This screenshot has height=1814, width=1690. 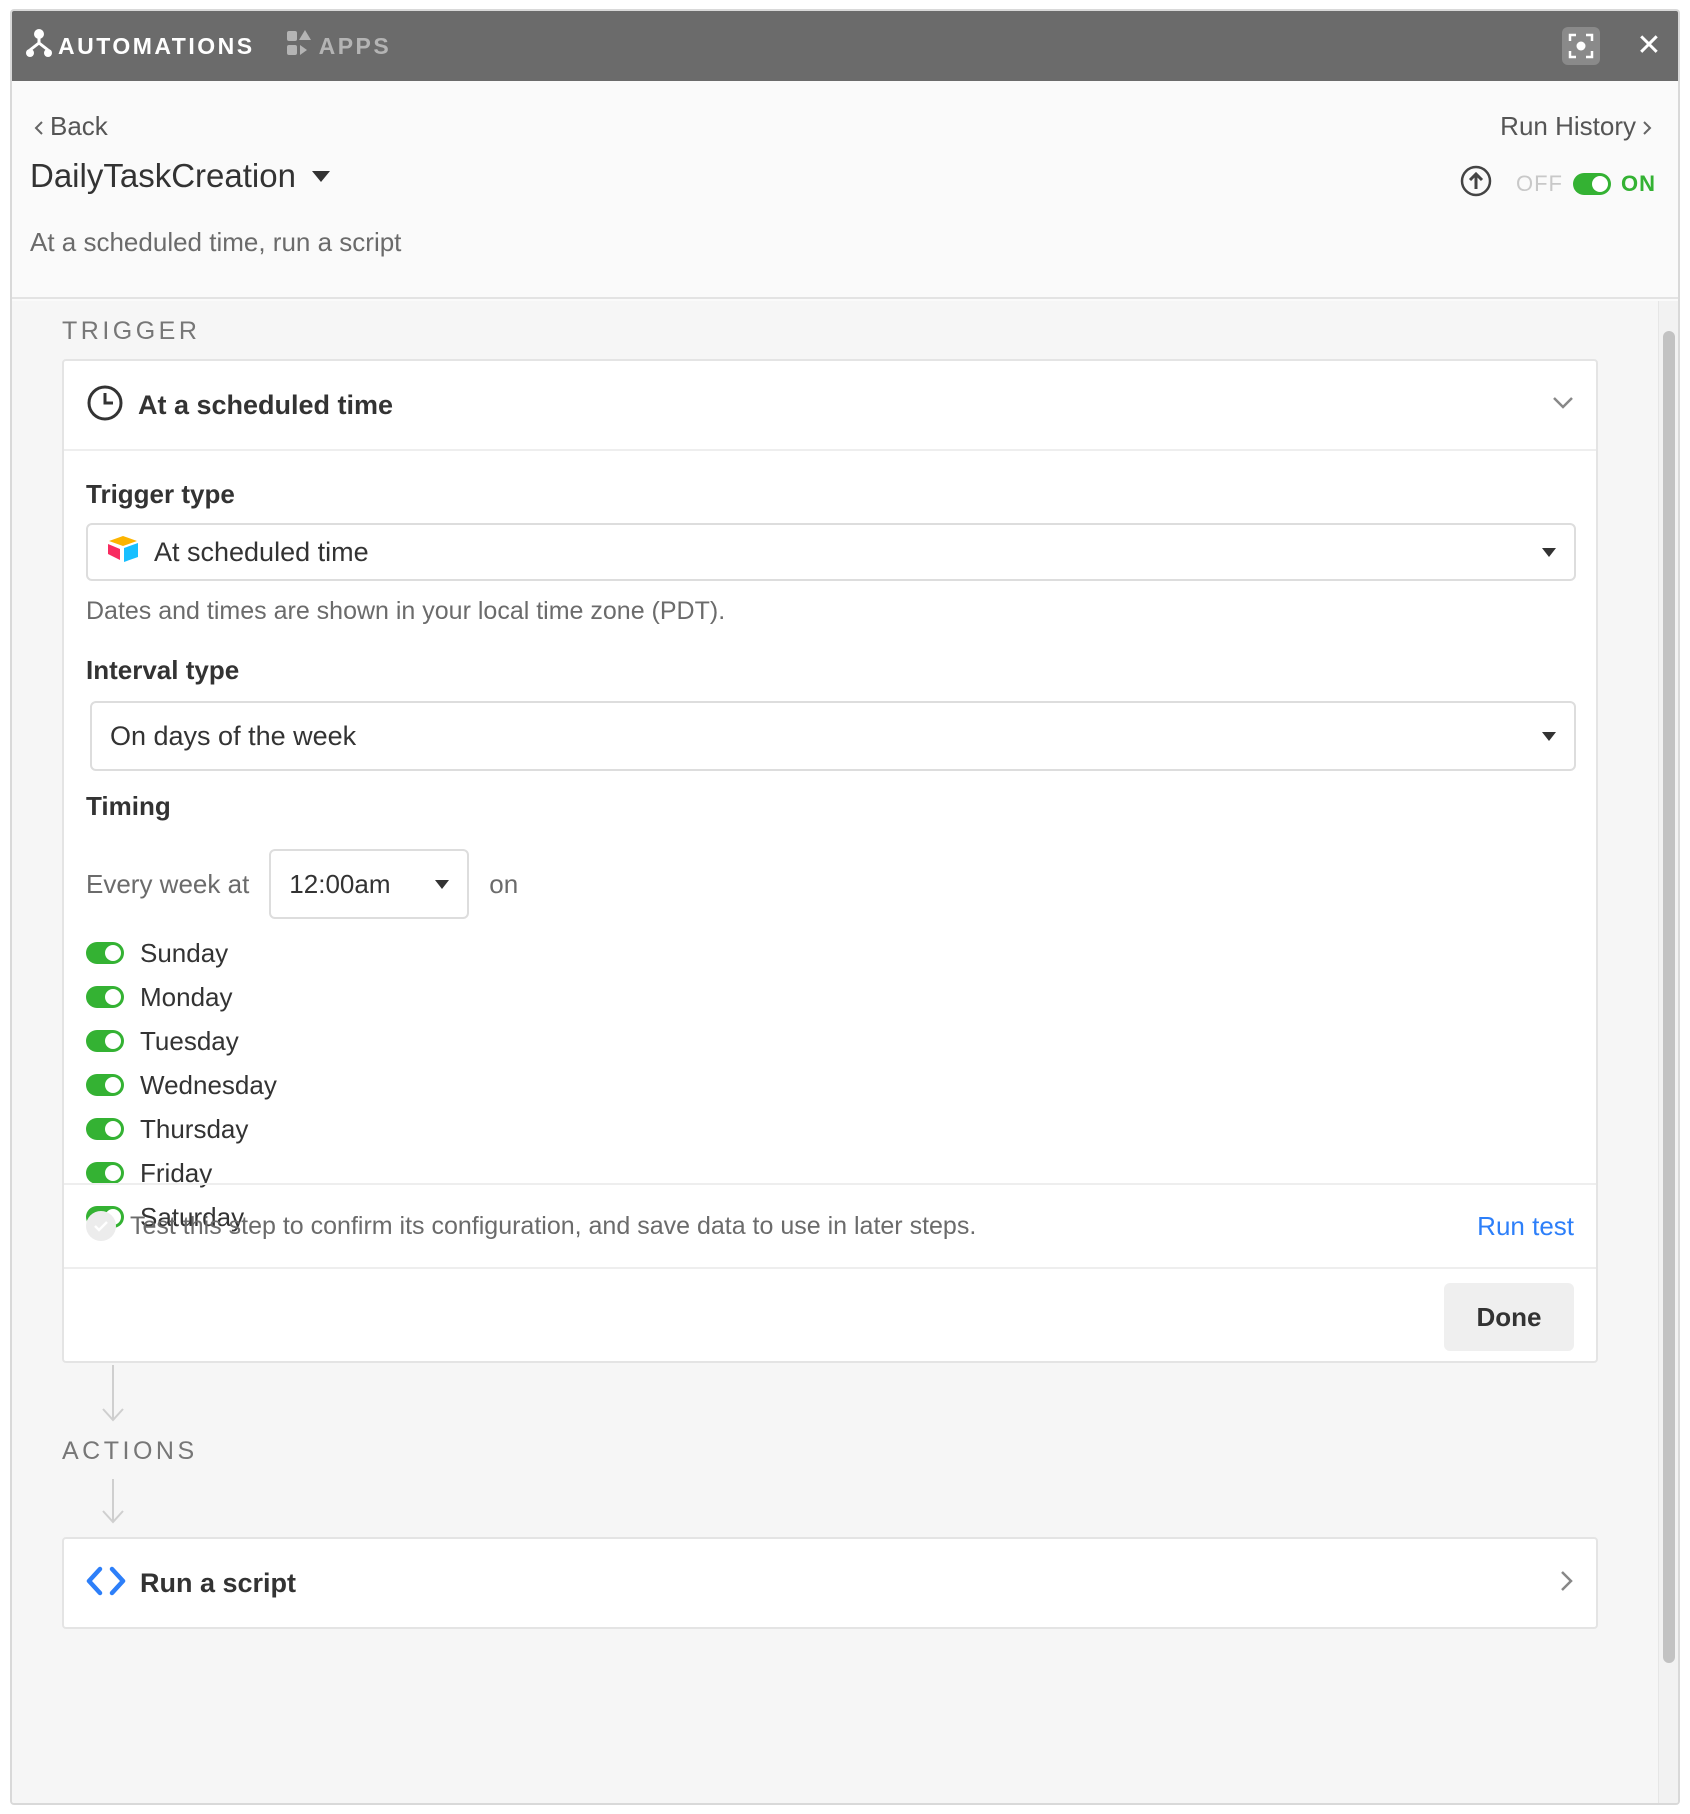 What do you see at coordinates (39, 46) in the screenshot?
I see `automations-icon` at bounding box center [39, 46].